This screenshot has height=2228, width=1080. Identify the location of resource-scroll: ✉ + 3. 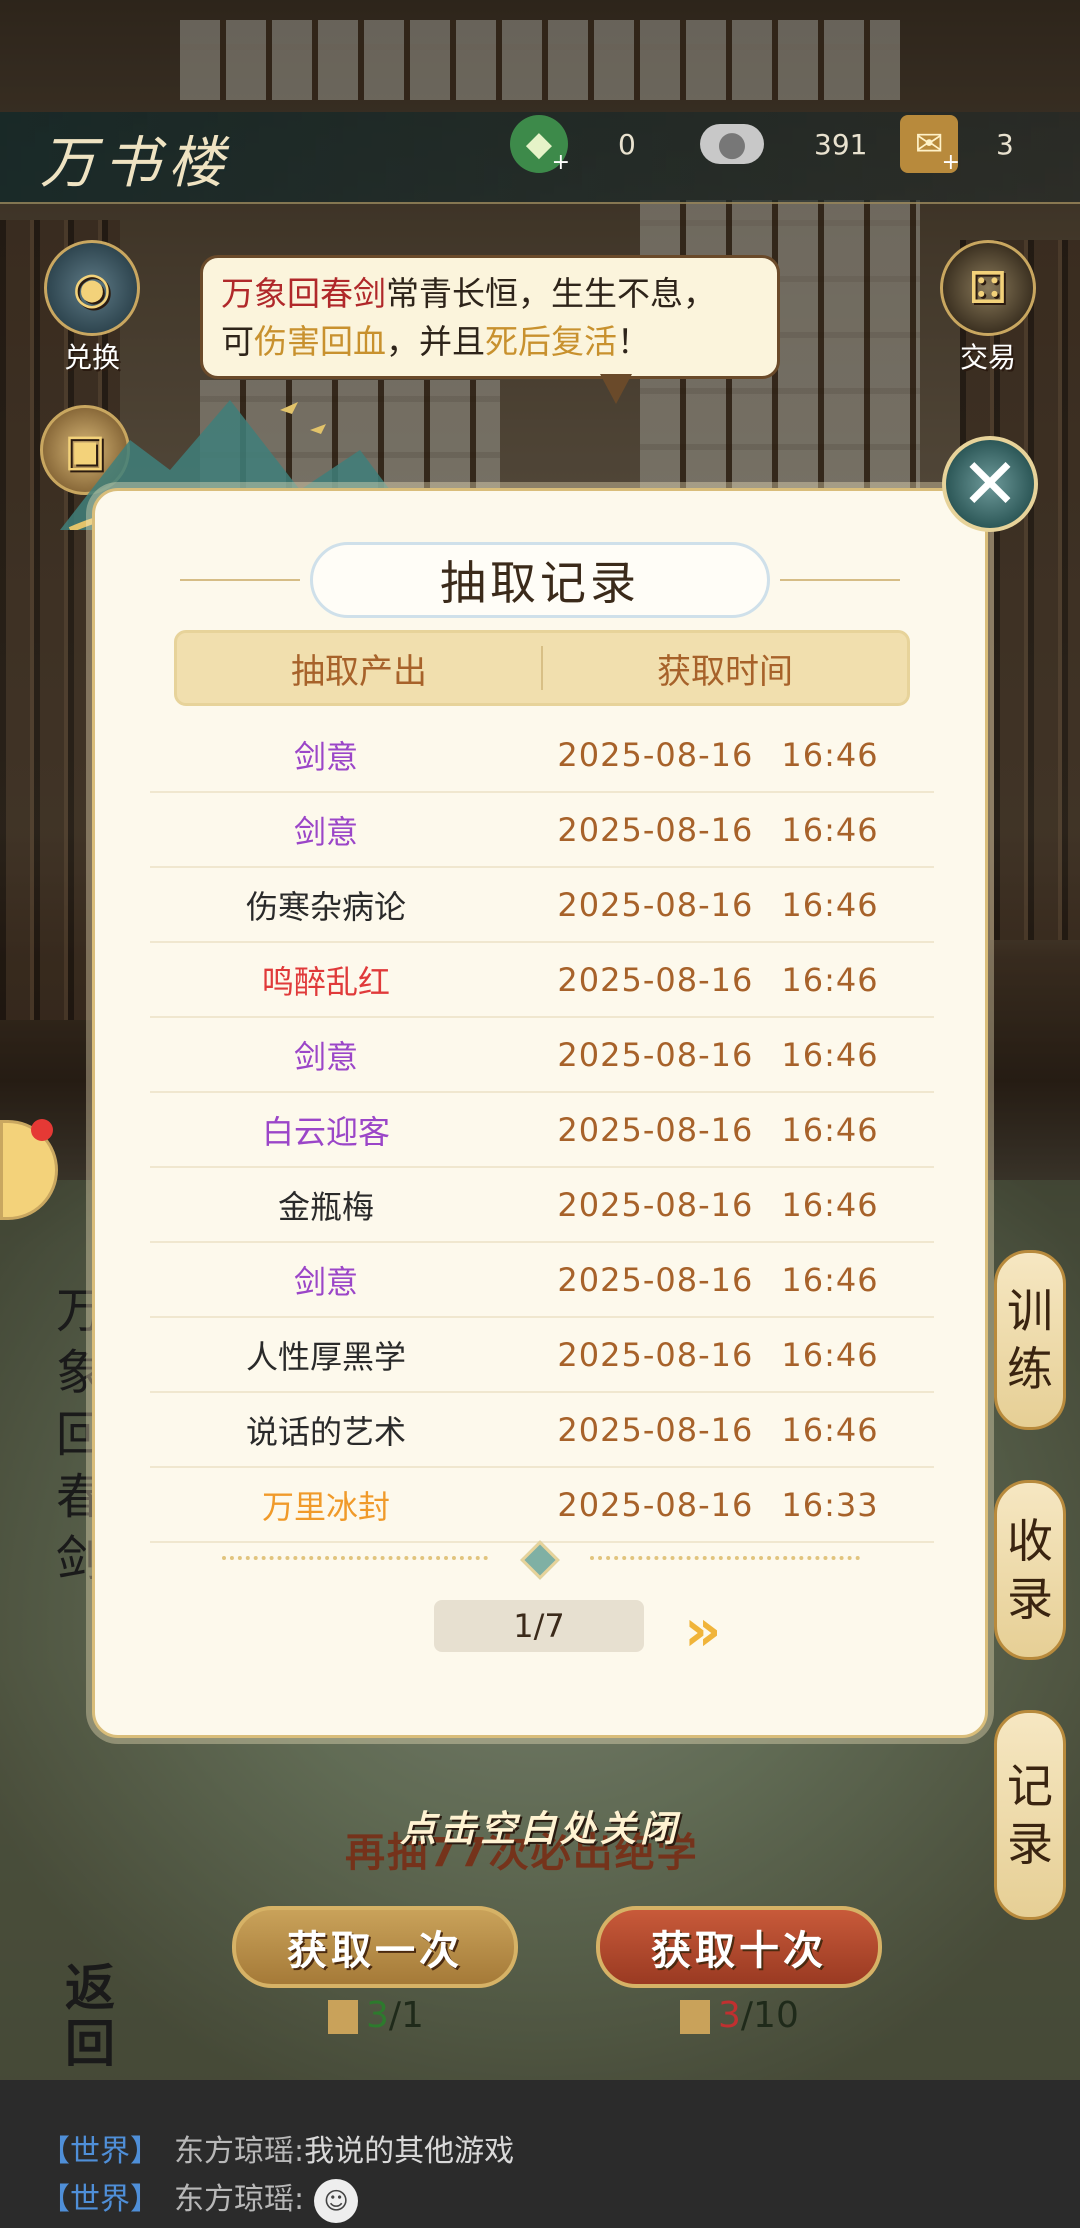
(957, 145).